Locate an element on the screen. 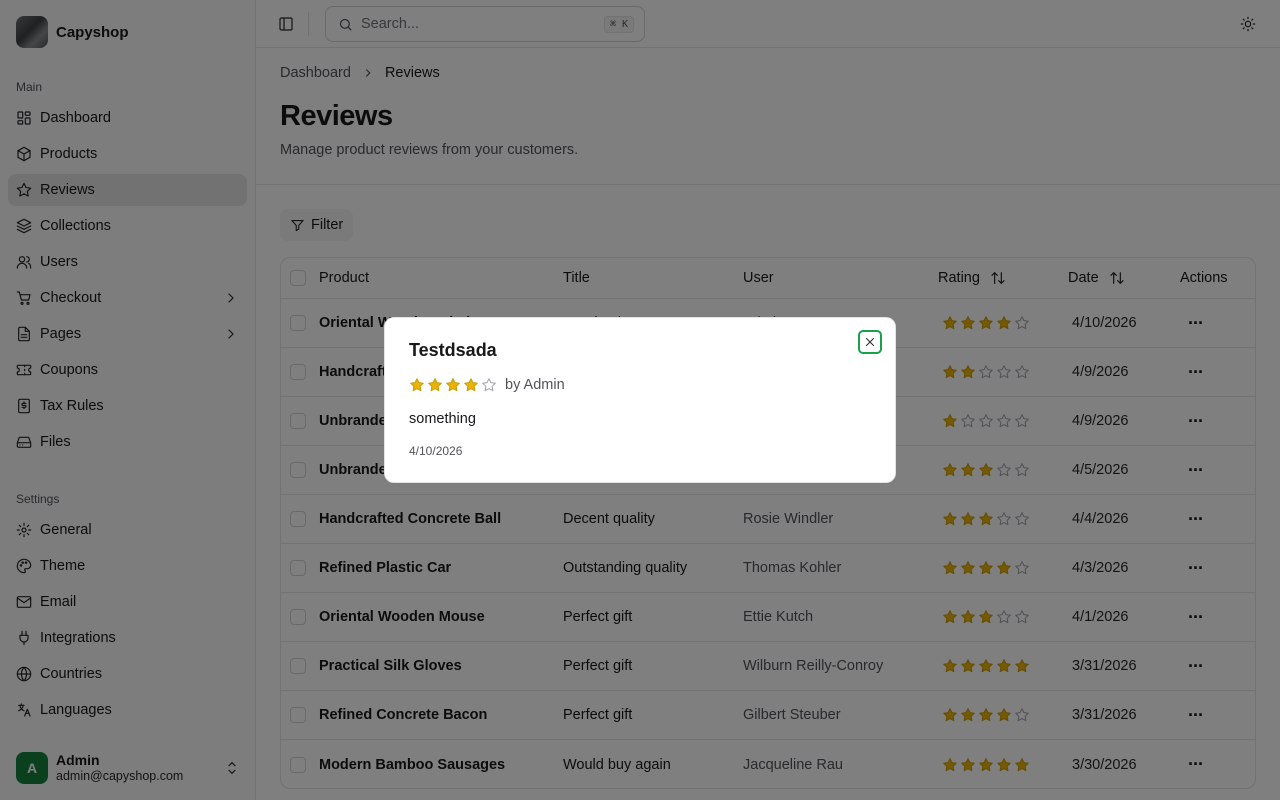 Image resolution: width=1280 pixels, height=800 pixels. close-button is located at coordinates (870, 342).